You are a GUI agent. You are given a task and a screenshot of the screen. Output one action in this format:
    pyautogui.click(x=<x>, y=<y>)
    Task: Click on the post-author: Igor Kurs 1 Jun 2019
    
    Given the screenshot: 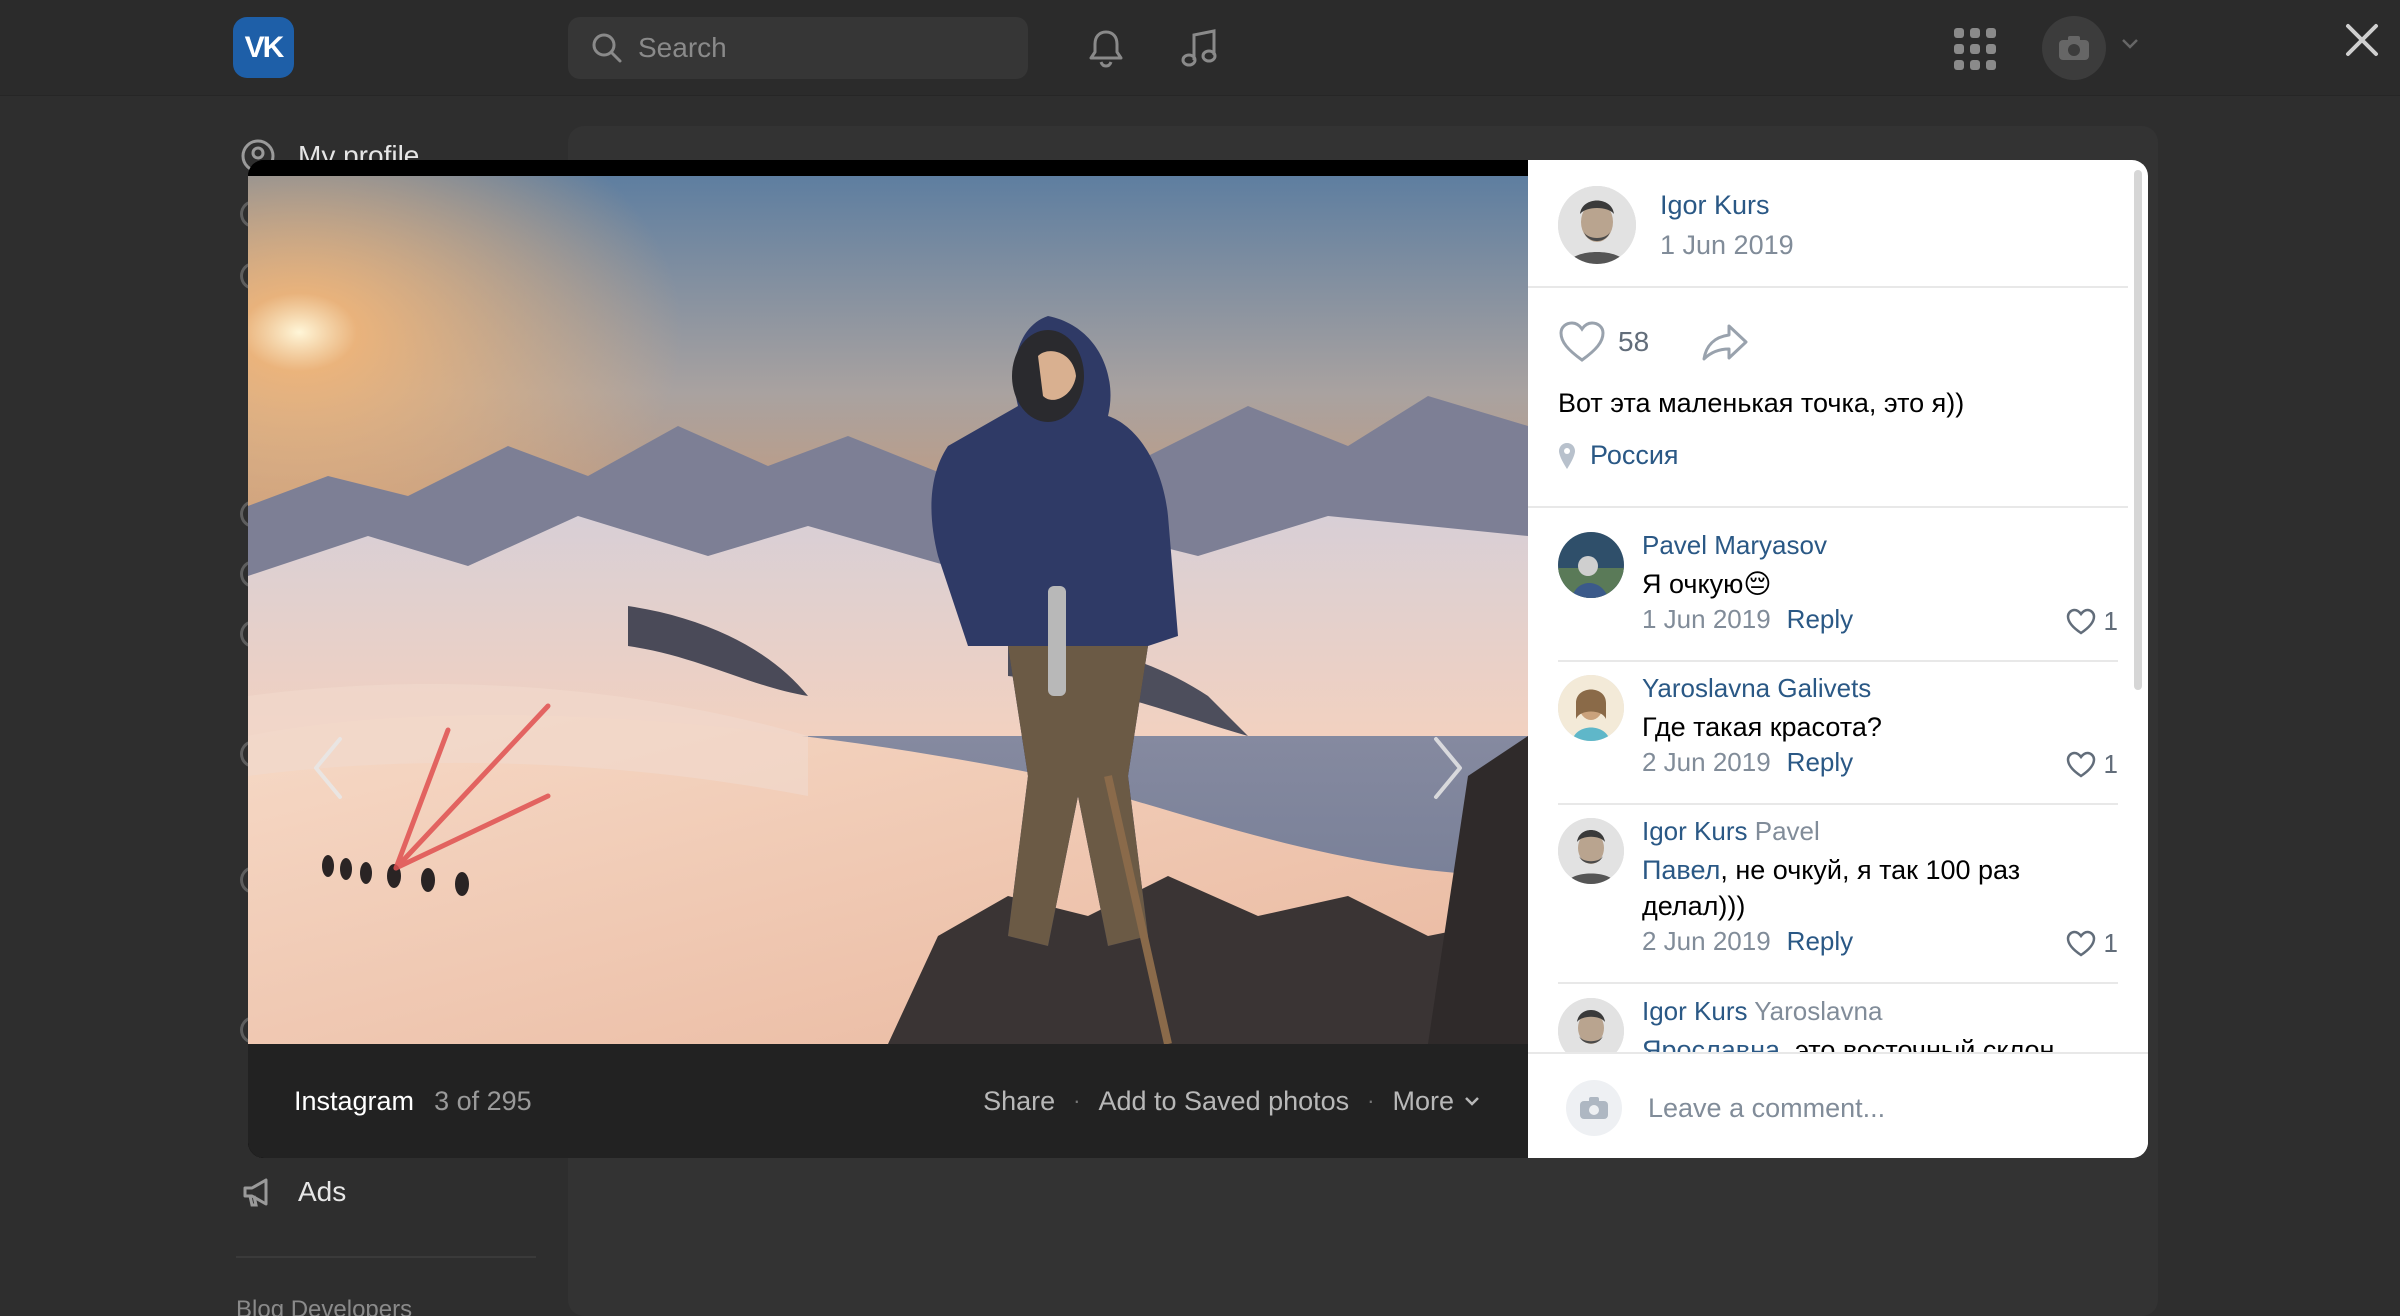 What is the action you would take?
    pyautogui.click(x=1828, y=224)
    